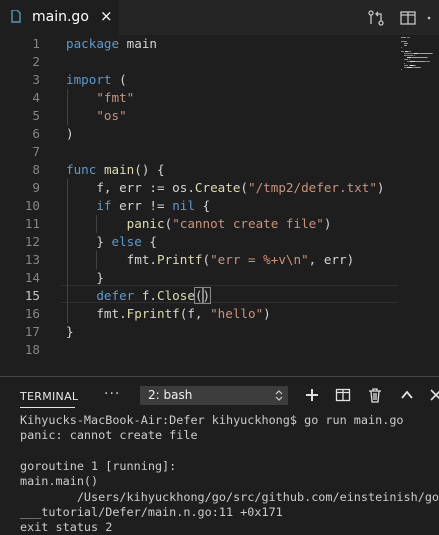  I want to click on code-token: import, so click(89, 79).